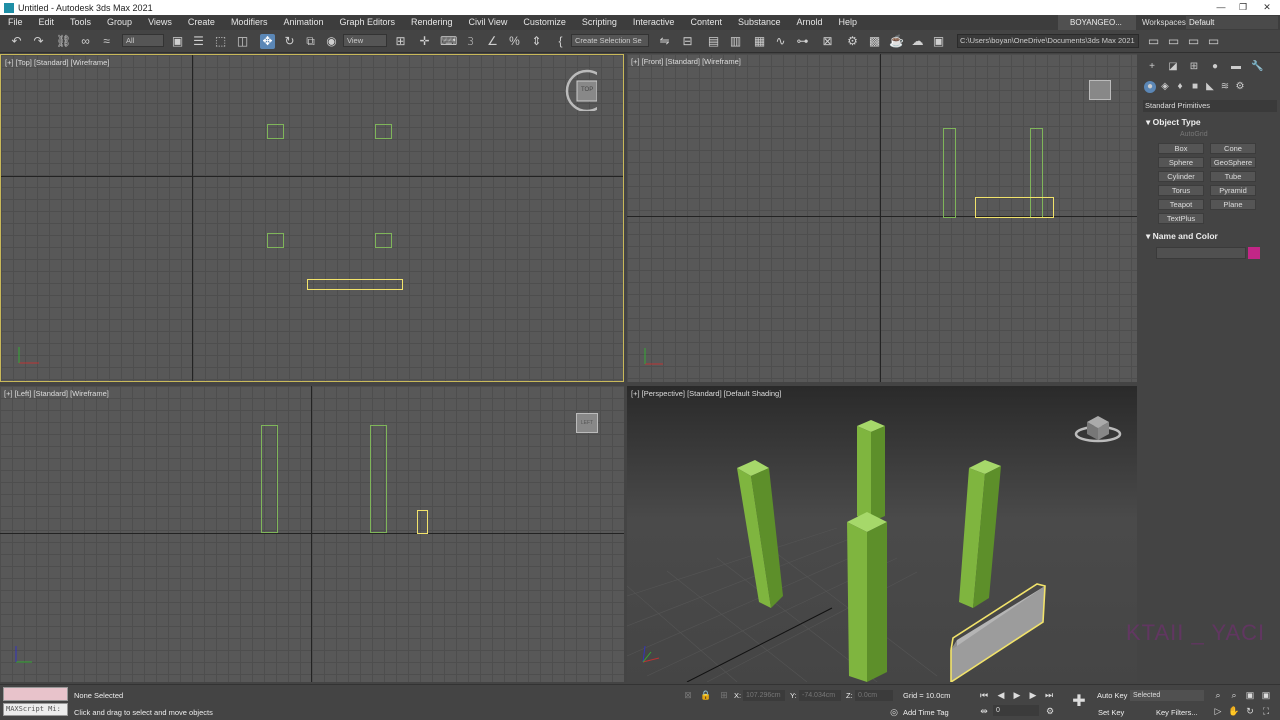 This screenshot has height=720, width=1280. I want to click on menu-help: Help, so click(848, 22).